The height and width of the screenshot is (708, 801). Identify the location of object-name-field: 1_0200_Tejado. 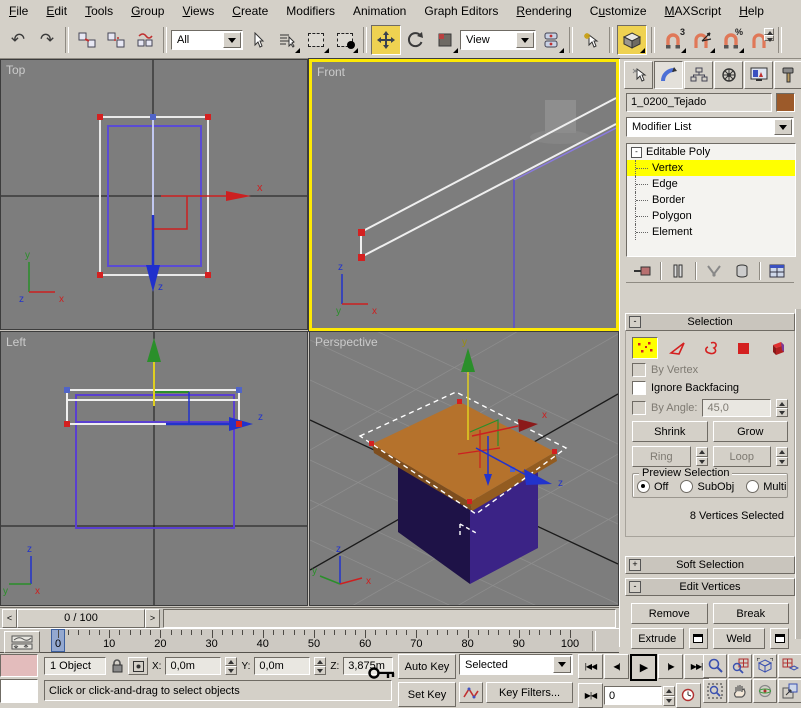
(699, 102).